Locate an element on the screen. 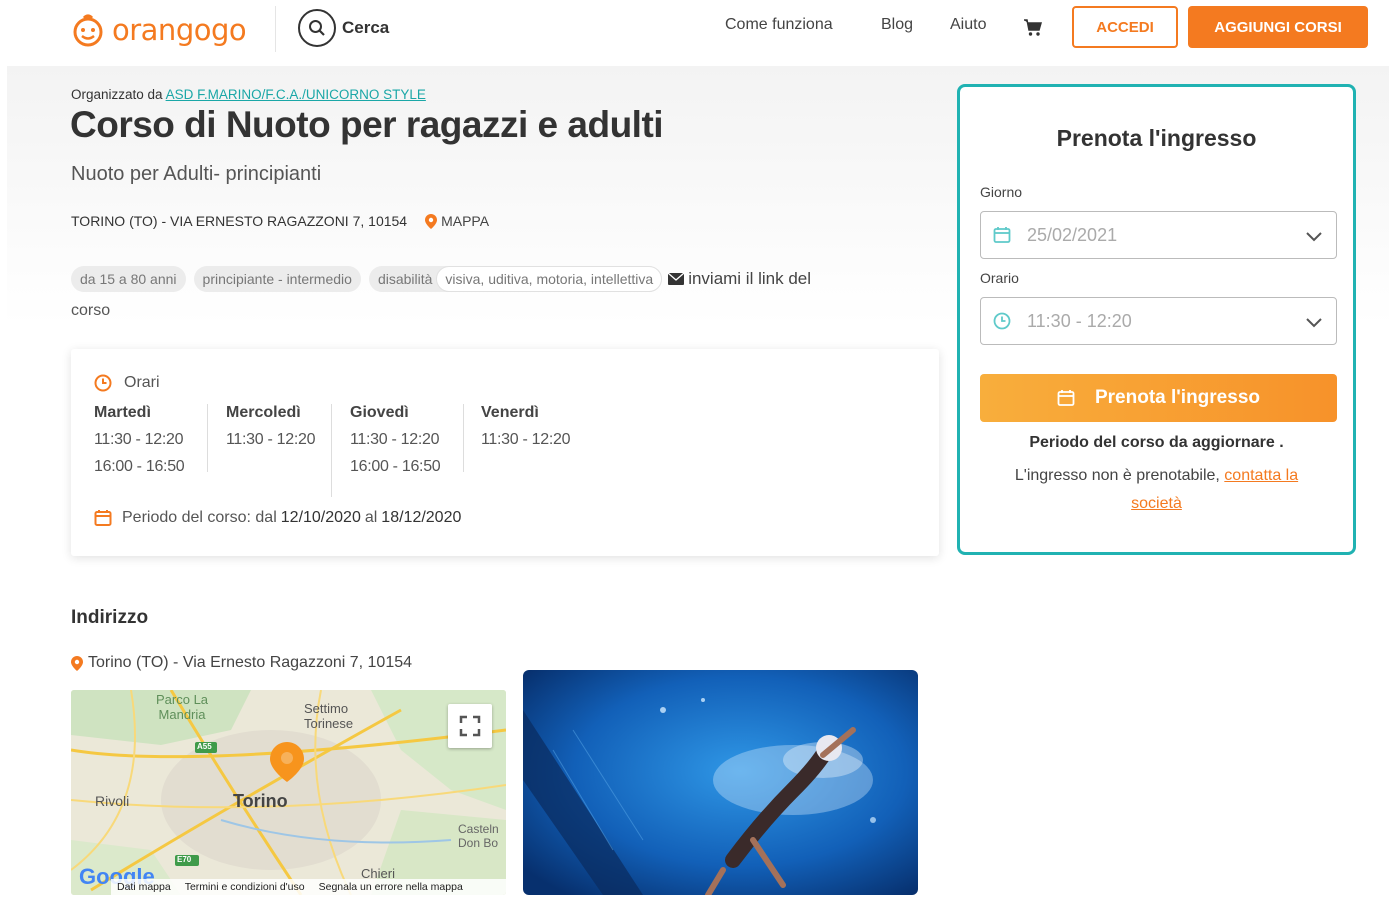 Image resolution: width=1389 pixels, height=908 pixels. logo-text: orangogo is located at coordinates (179, 30).